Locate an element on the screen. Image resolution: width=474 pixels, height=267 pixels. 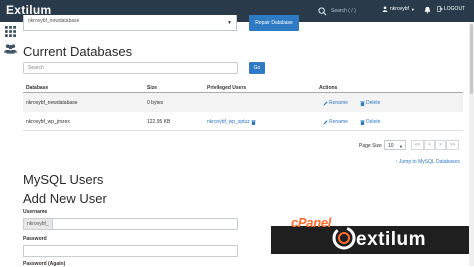
table-header: Database Size Privileged Users Actions is located at coordinates (243, 87).